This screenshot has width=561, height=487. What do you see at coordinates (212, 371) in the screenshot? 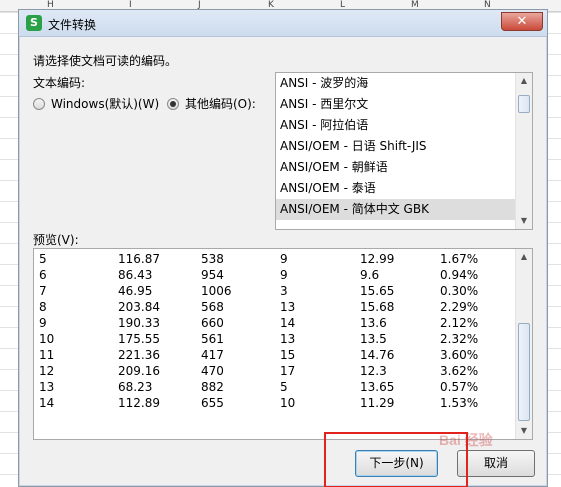
I see `preview-cell: 470` at bounding box center [212, 371].